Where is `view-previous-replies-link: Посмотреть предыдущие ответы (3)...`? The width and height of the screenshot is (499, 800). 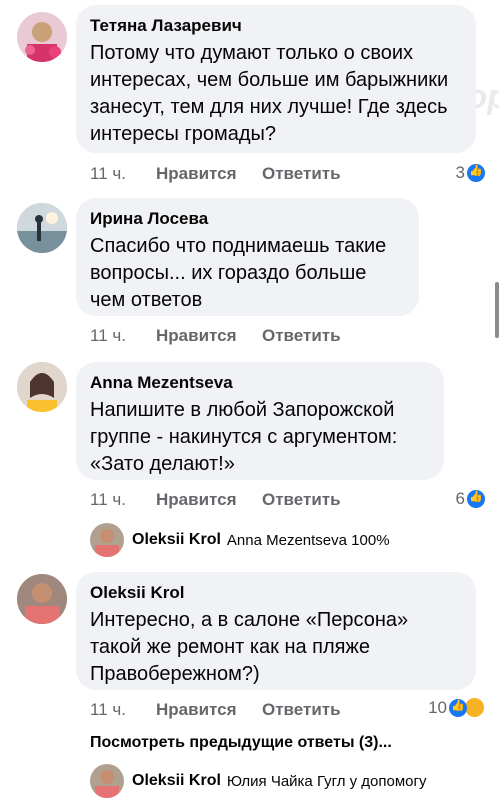
view-previous-replies-link: Посмотреть предыдущие ответы (3)... is located at coordinates (241, 743).